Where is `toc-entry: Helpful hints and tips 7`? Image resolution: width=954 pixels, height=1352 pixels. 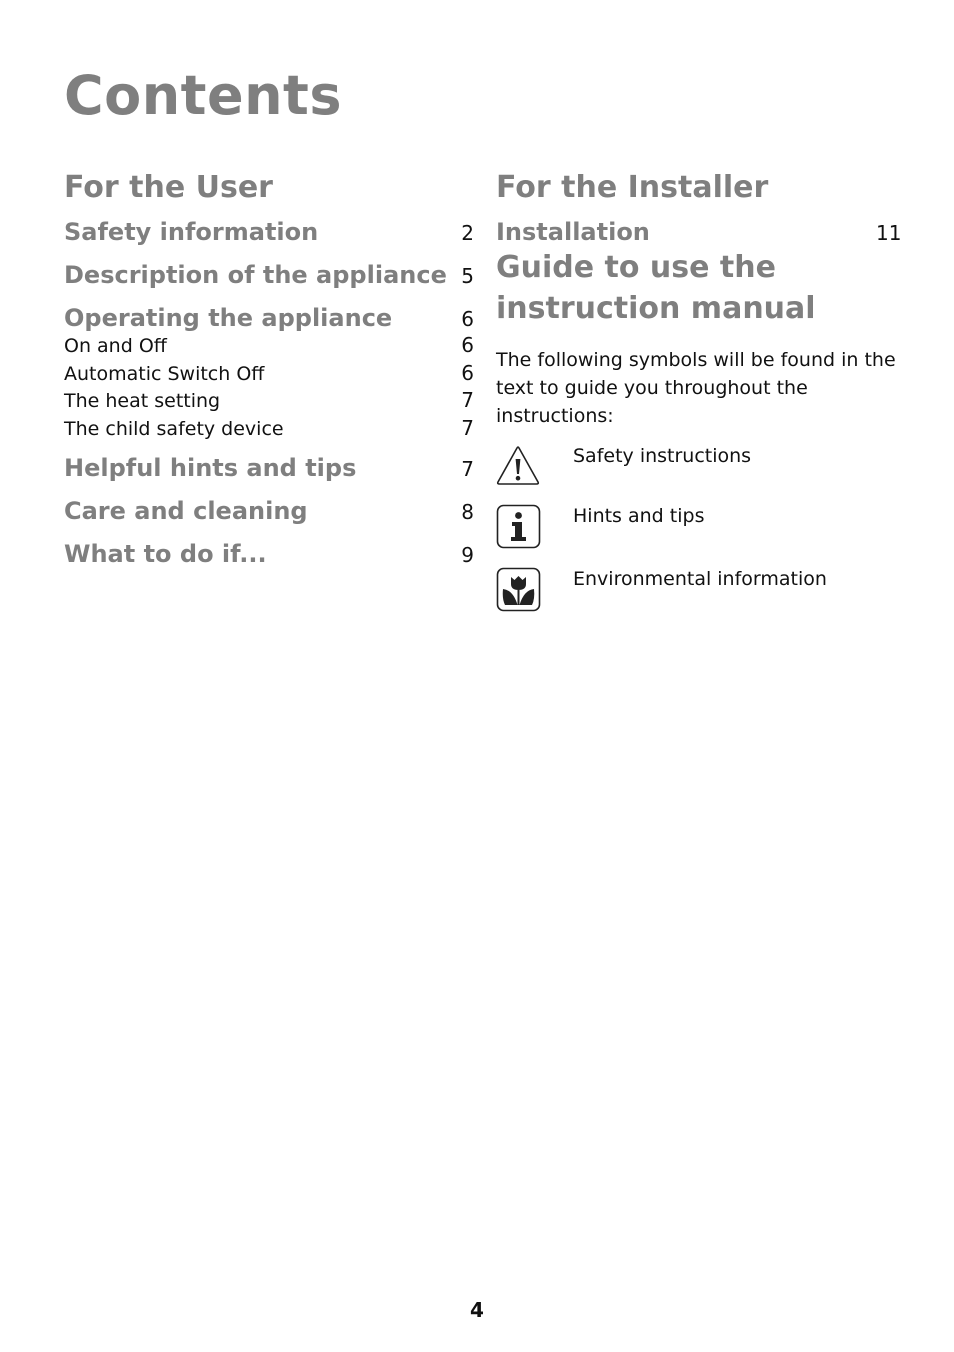
toc-entry: Helpful hints and tips 7 is located at coordinates (269, 468).